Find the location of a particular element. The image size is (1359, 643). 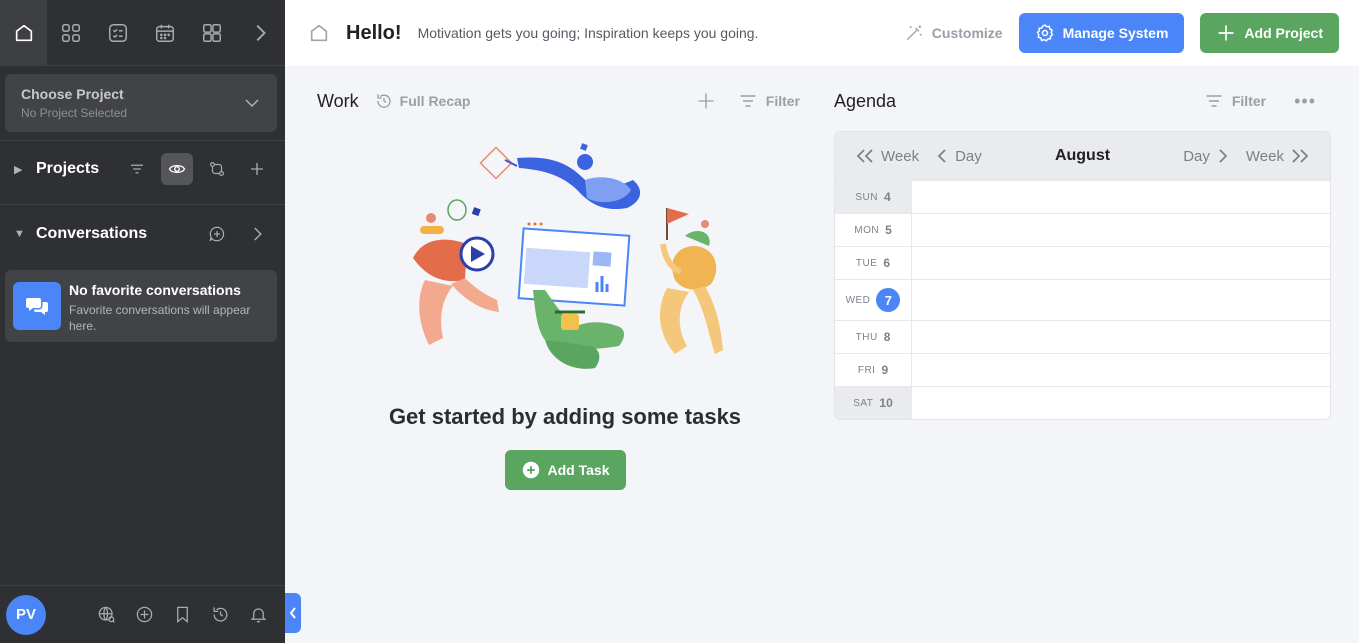

open-conversations-button is located at coordinates (257, 234).